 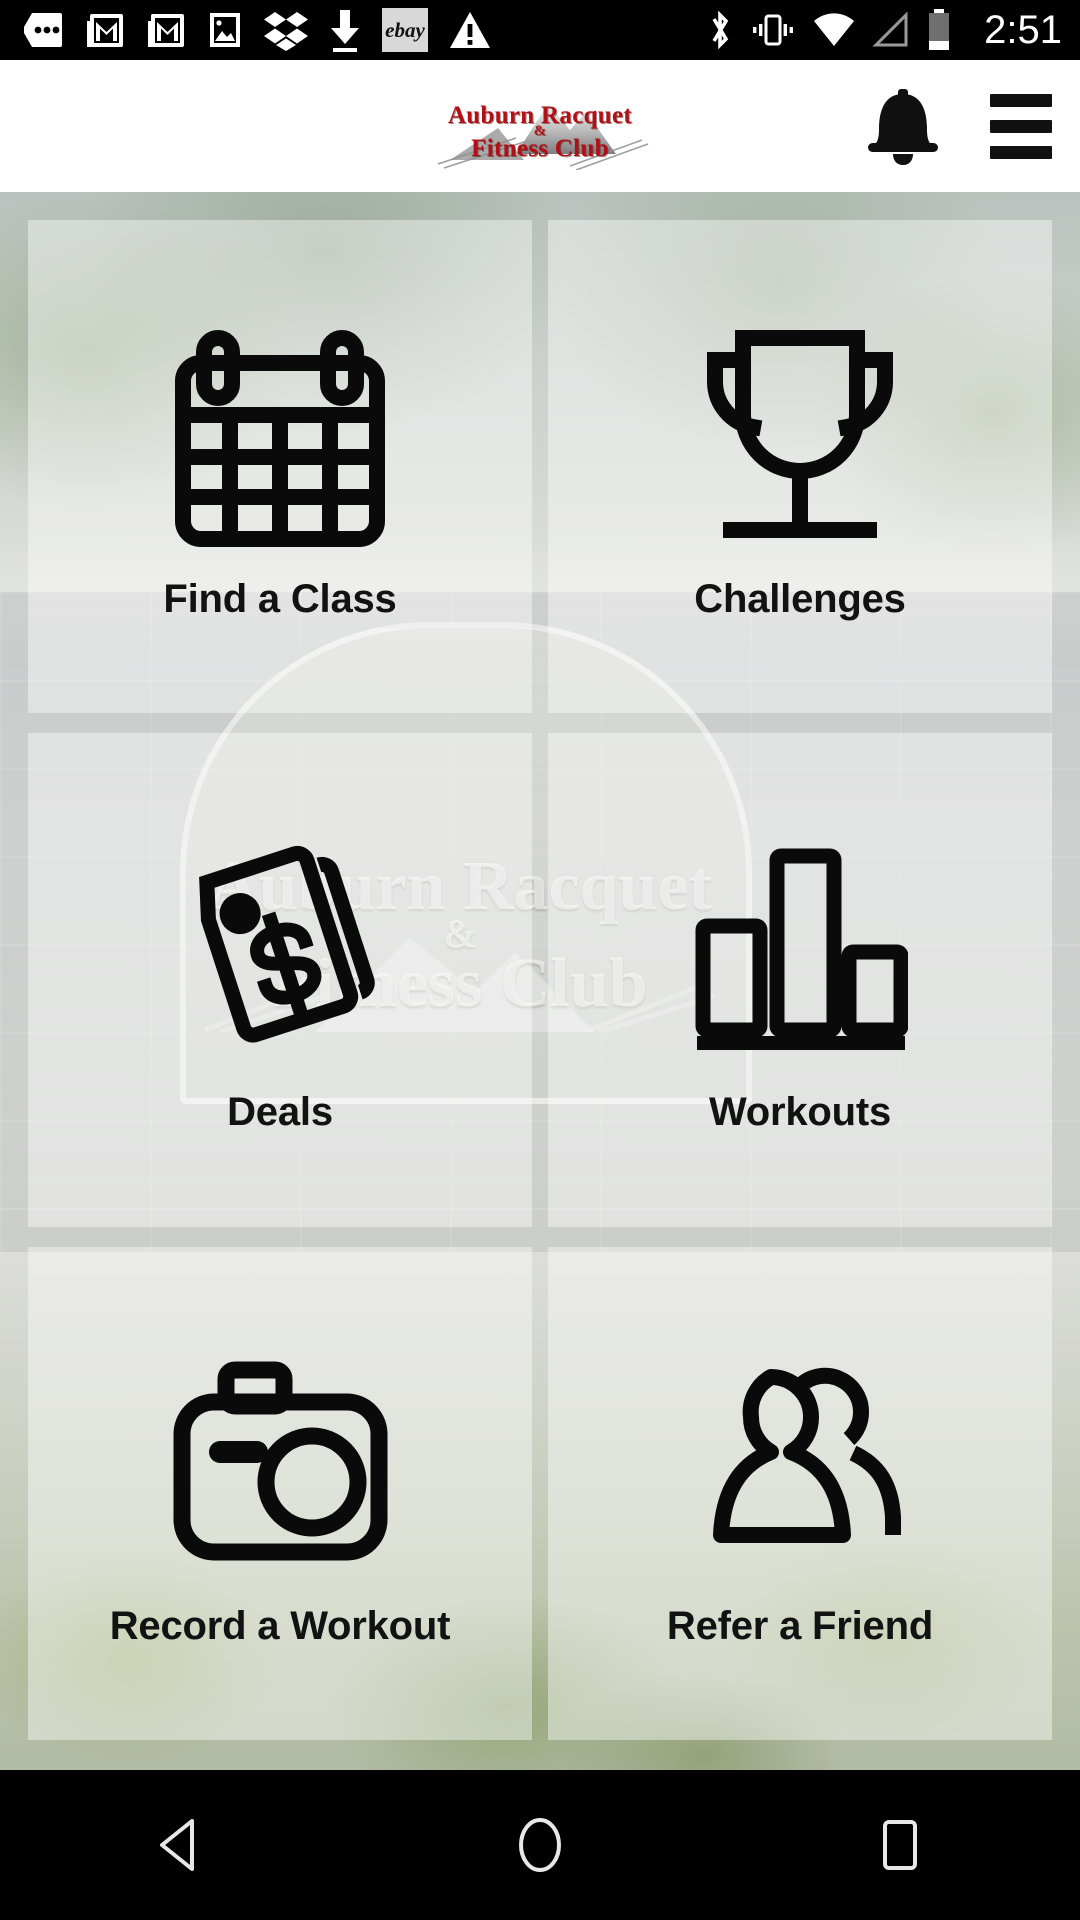 I want to click on warning-triangle-icon, so click(x=470, y=30).